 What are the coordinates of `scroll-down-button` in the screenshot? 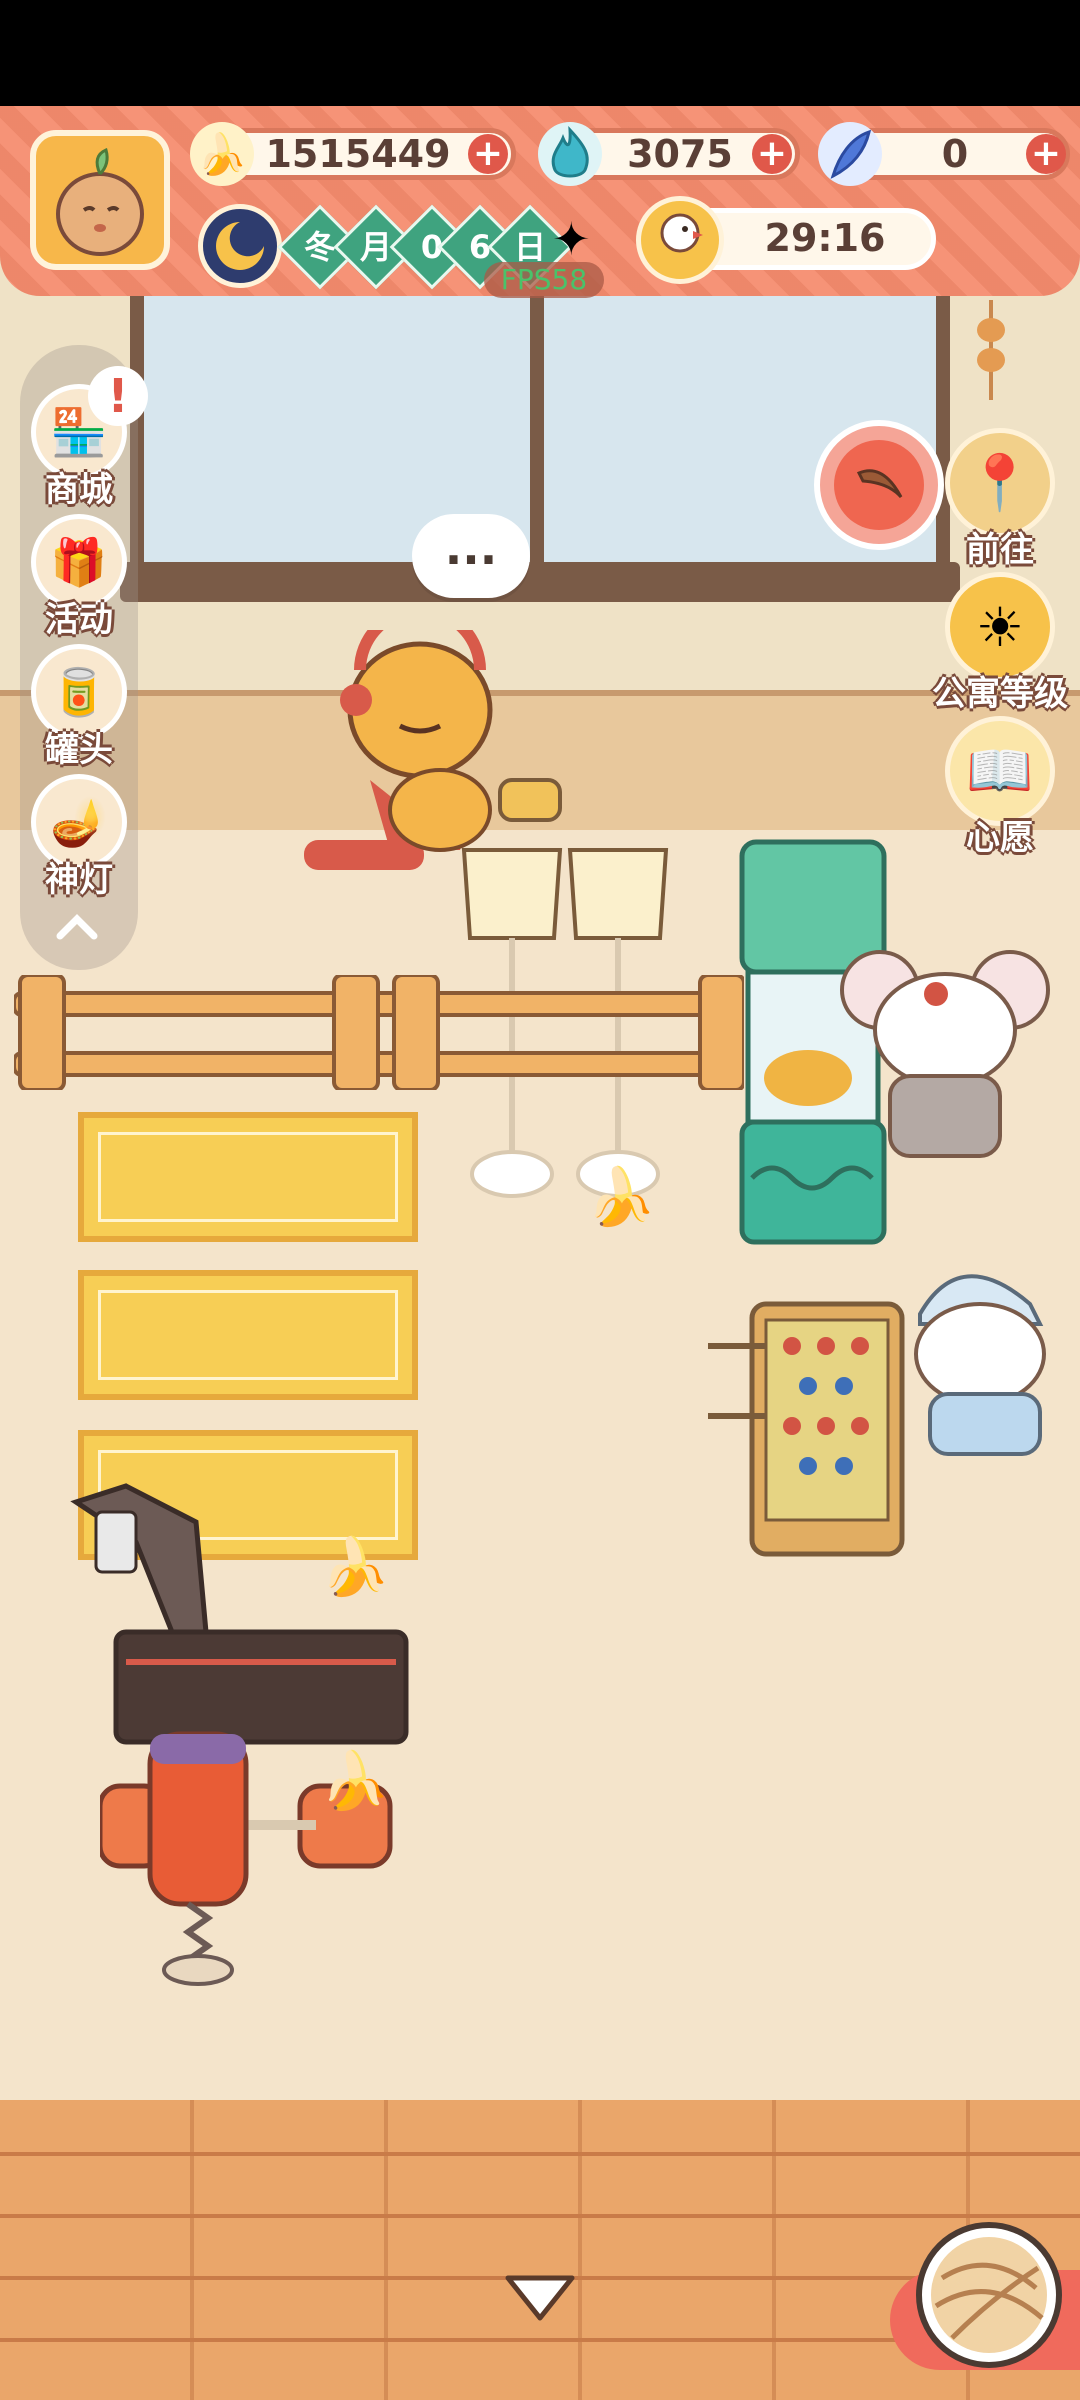 It's located at (540, 2298).